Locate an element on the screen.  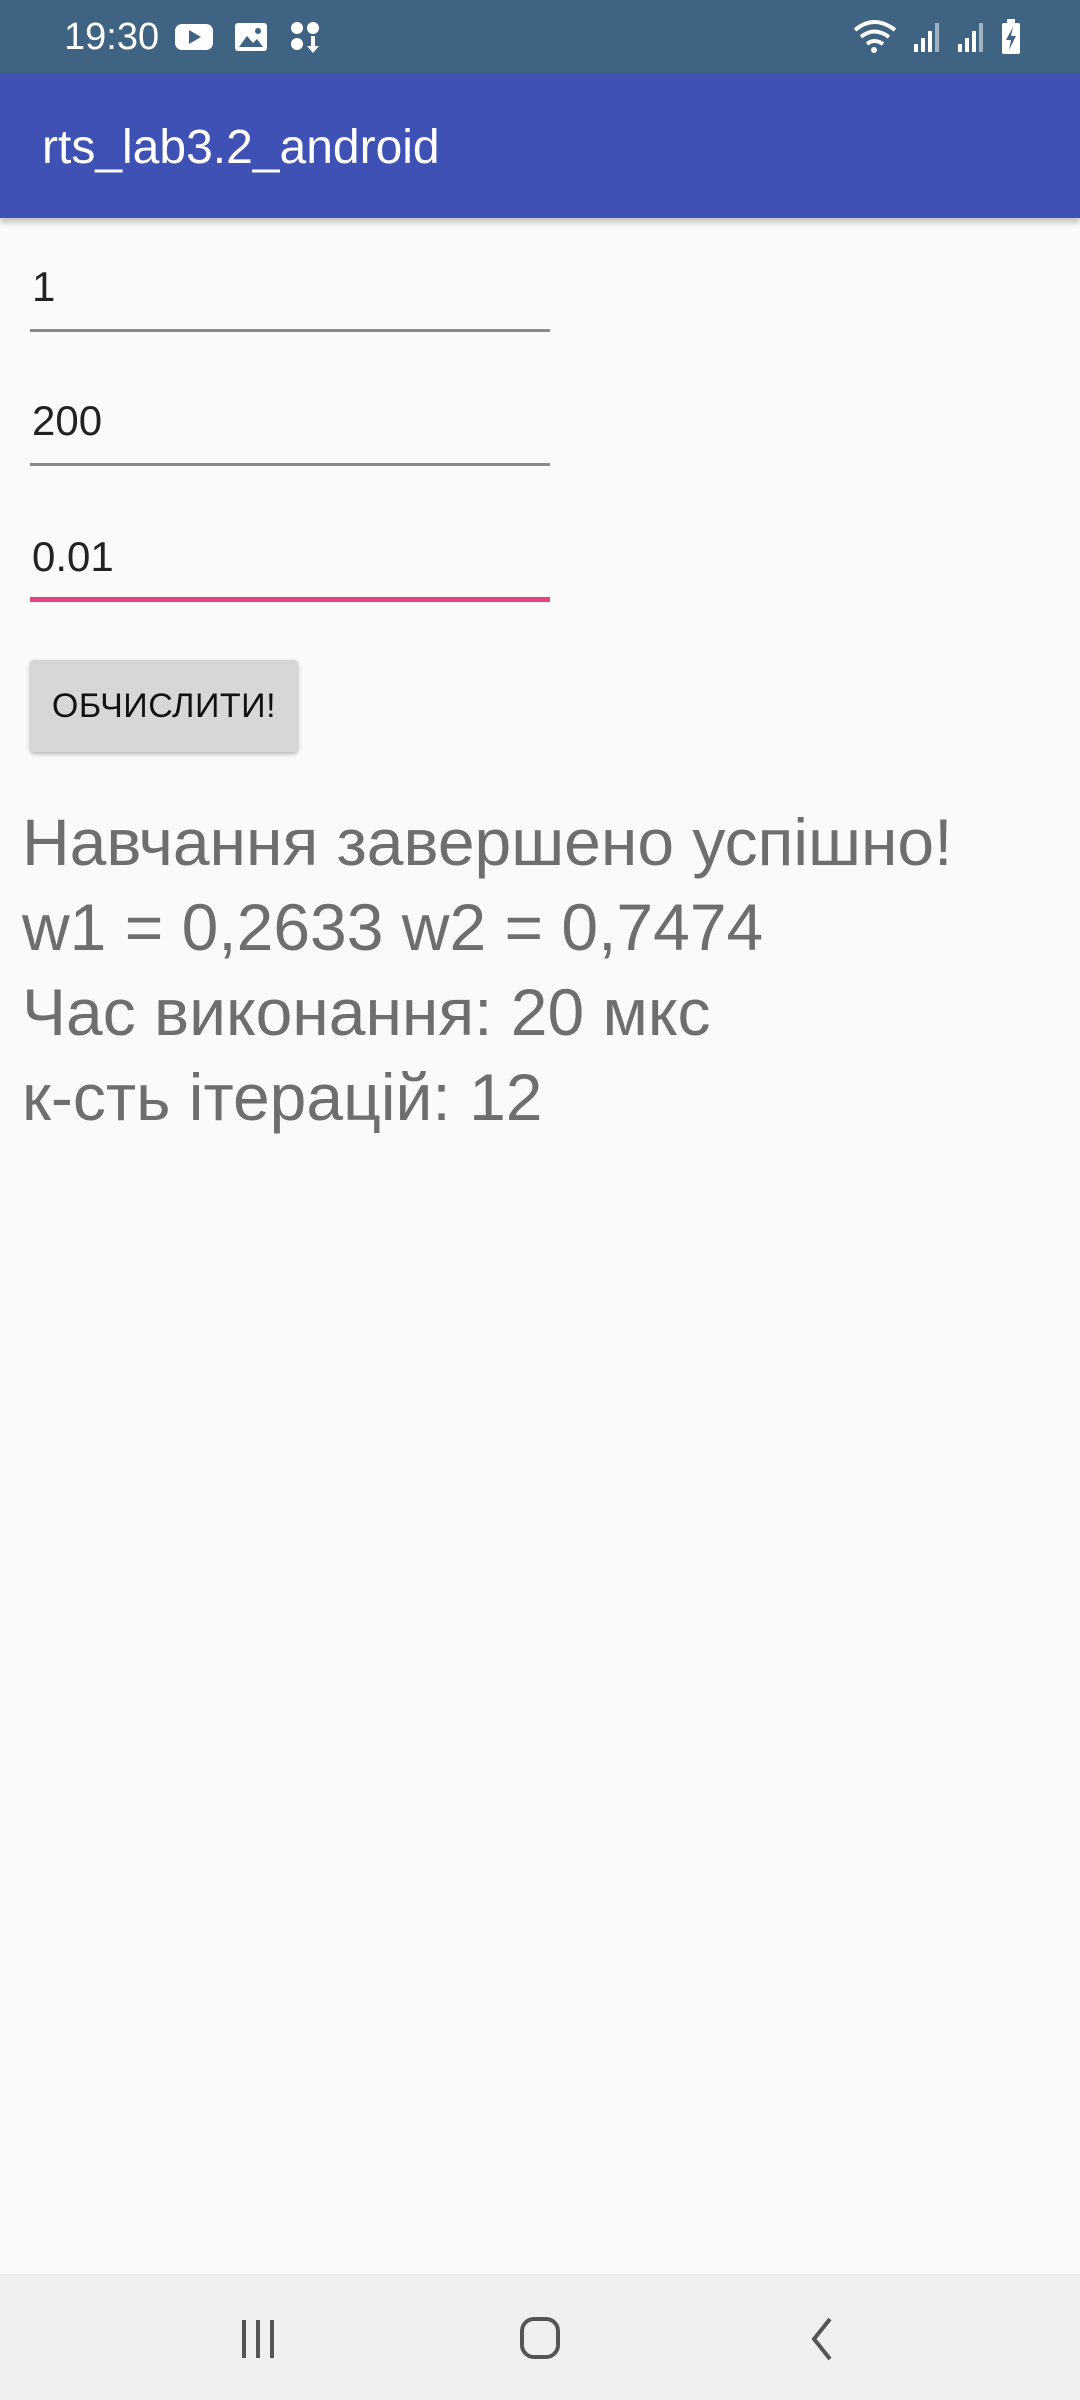
result-weights: w1 = 0,2633 w2 = 0,7474 is located at coordinates (393, 927).